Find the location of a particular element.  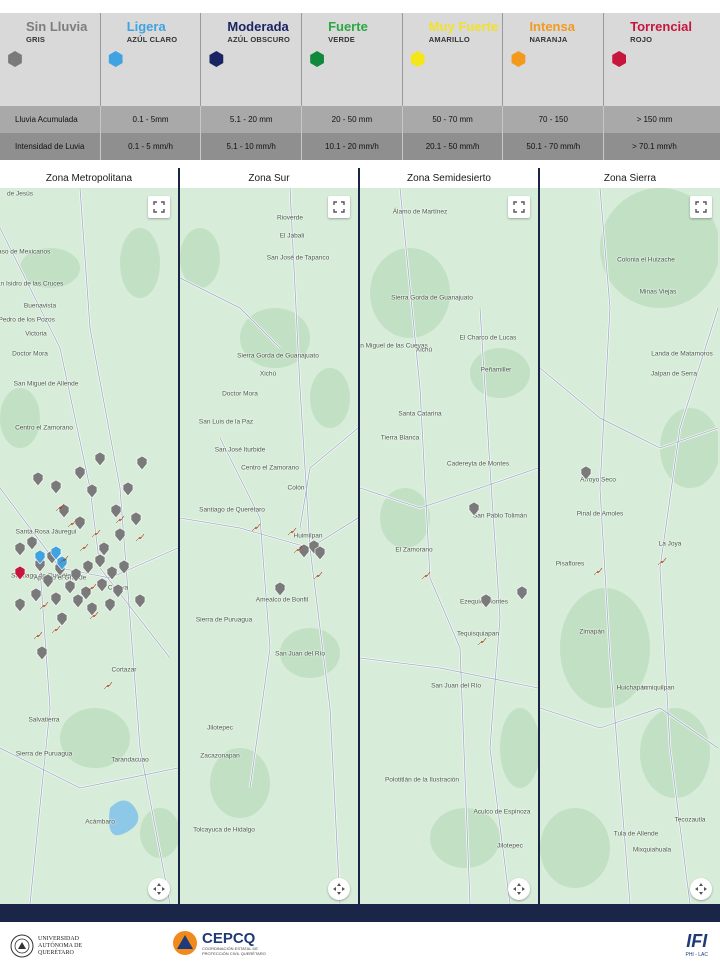

place-label: Santiago de Querétaro is located at coordinates (232, 510).